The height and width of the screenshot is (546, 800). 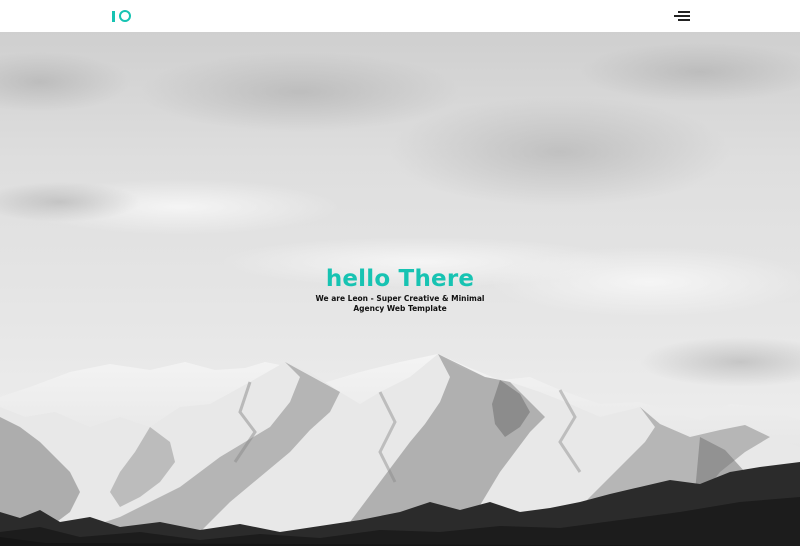 I want to click on io-logo-icon, so click(x=121, y=16).